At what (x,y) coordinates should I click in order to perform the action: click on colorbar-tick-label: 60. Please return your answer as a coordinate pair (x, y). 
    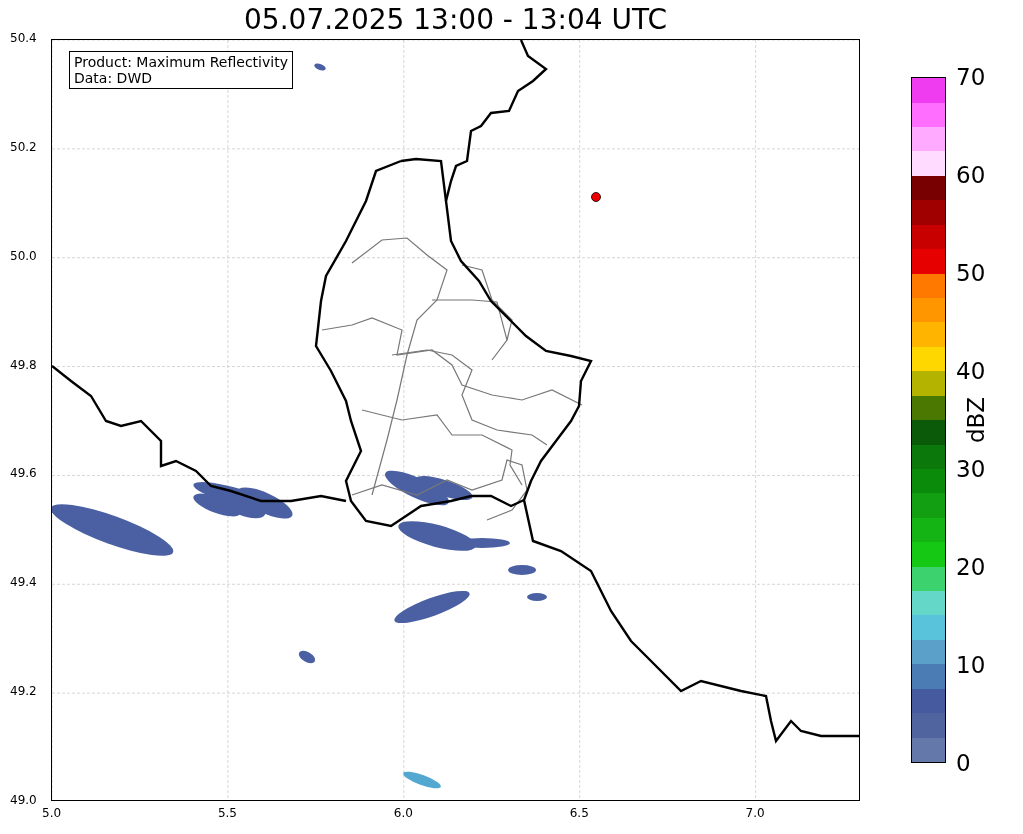
    Looking at the image, I should click on (971, 175).